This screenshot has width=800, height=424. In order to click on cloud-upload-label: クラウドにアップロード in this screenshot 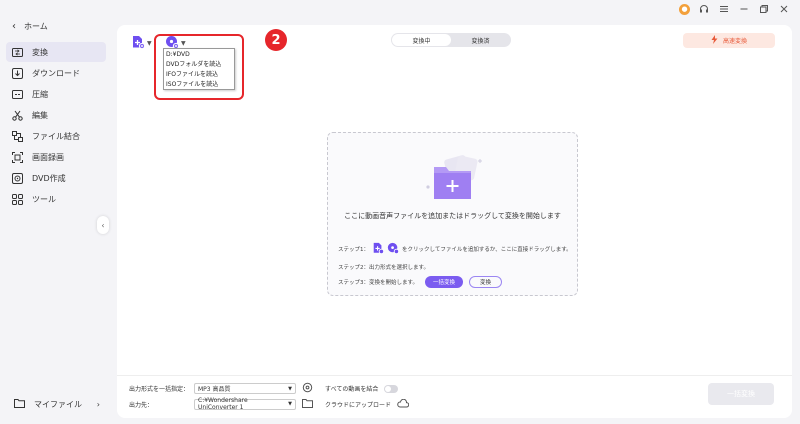, I will do `click(358, 405)`.